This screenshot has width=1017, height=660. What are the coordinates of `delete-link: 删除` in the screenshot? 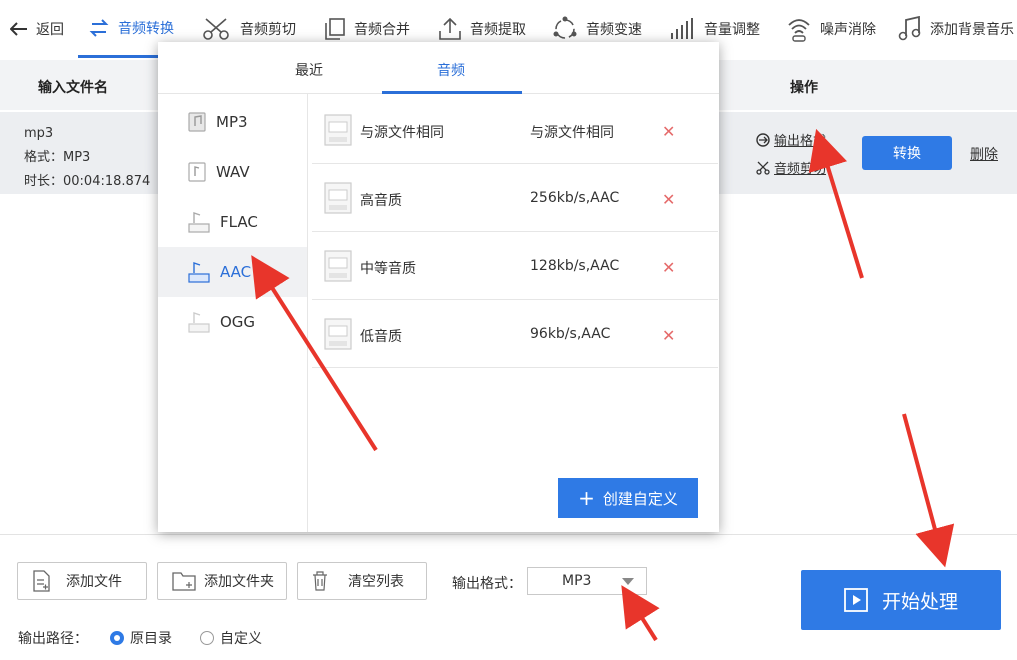 It's located at (984, 154).